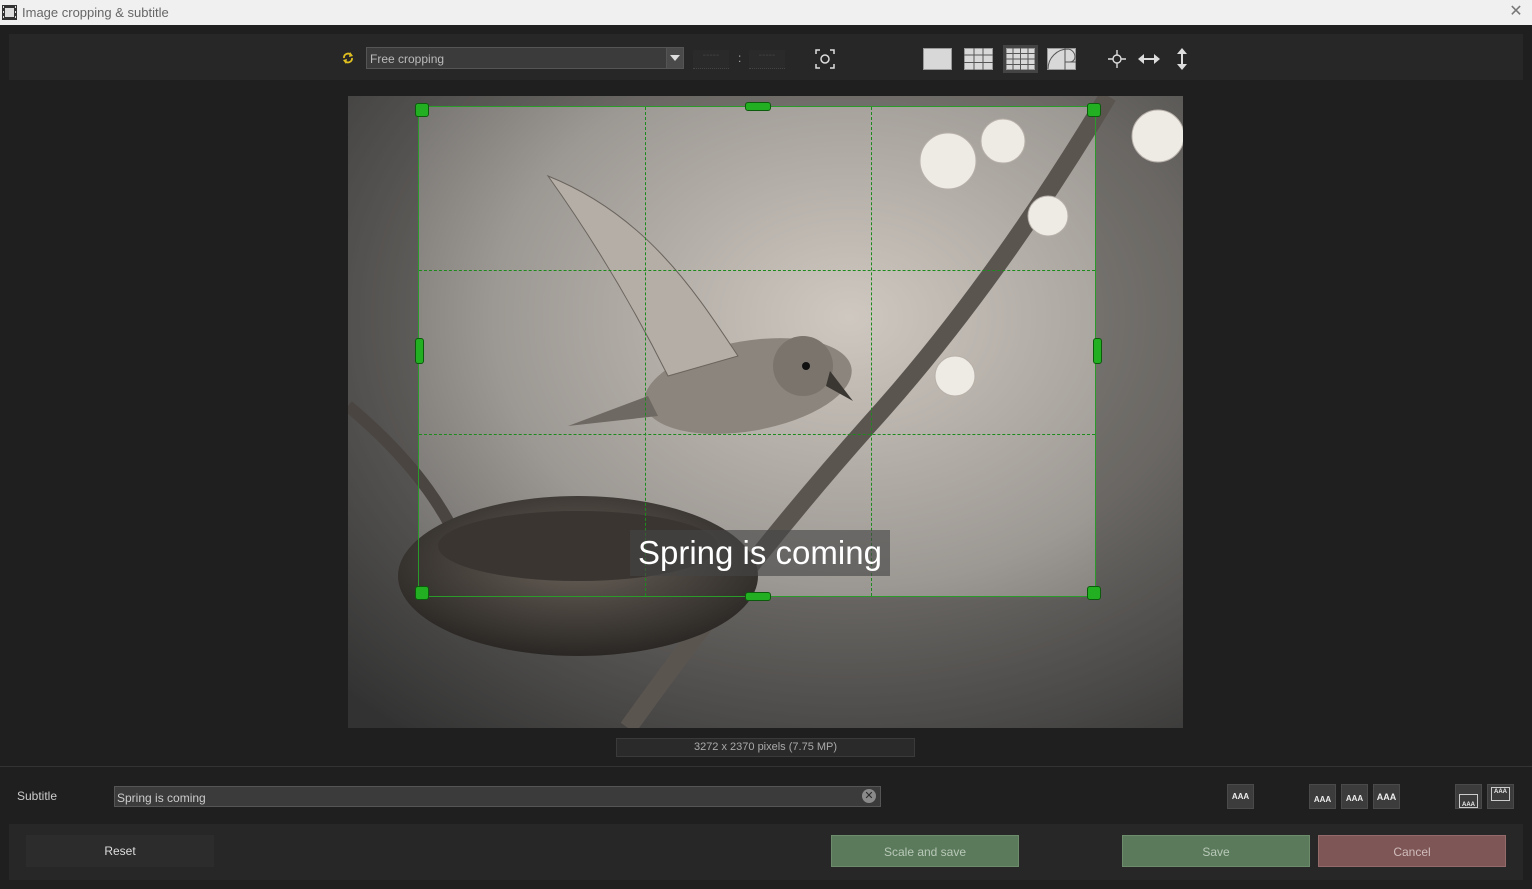 The height and width of the screenshot is (889, 1532). What do you see at coordinates (766, 852) in the screenshot?
I see `footer: Reset Scale and save Save Cancel` at bounding box center [766, 852].